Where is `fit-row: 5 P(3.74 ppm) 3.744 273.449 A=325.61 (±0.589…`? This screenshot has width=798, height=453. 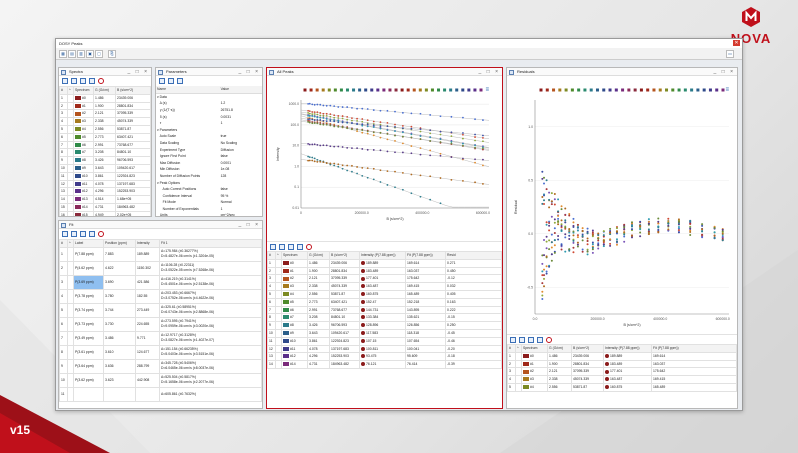
fit-row: 5 P(3.74 ppm) 3.744 273.449 A=325.61 (±0.589… is located at coordinates (160, 310).